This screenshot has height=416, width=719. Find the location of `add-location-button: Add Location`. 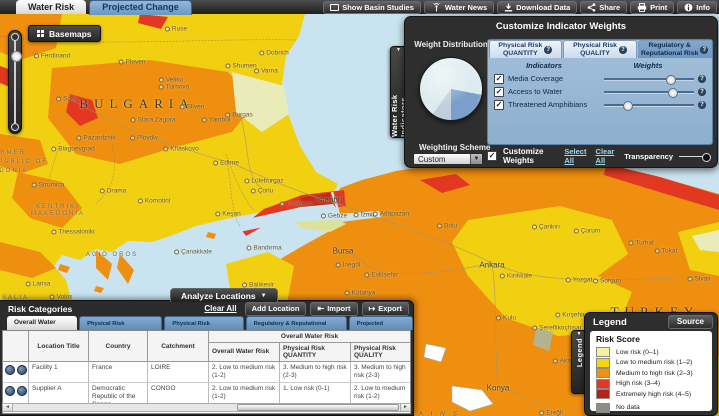

add-location-button: Add Location is located at coordinates (275, 308).